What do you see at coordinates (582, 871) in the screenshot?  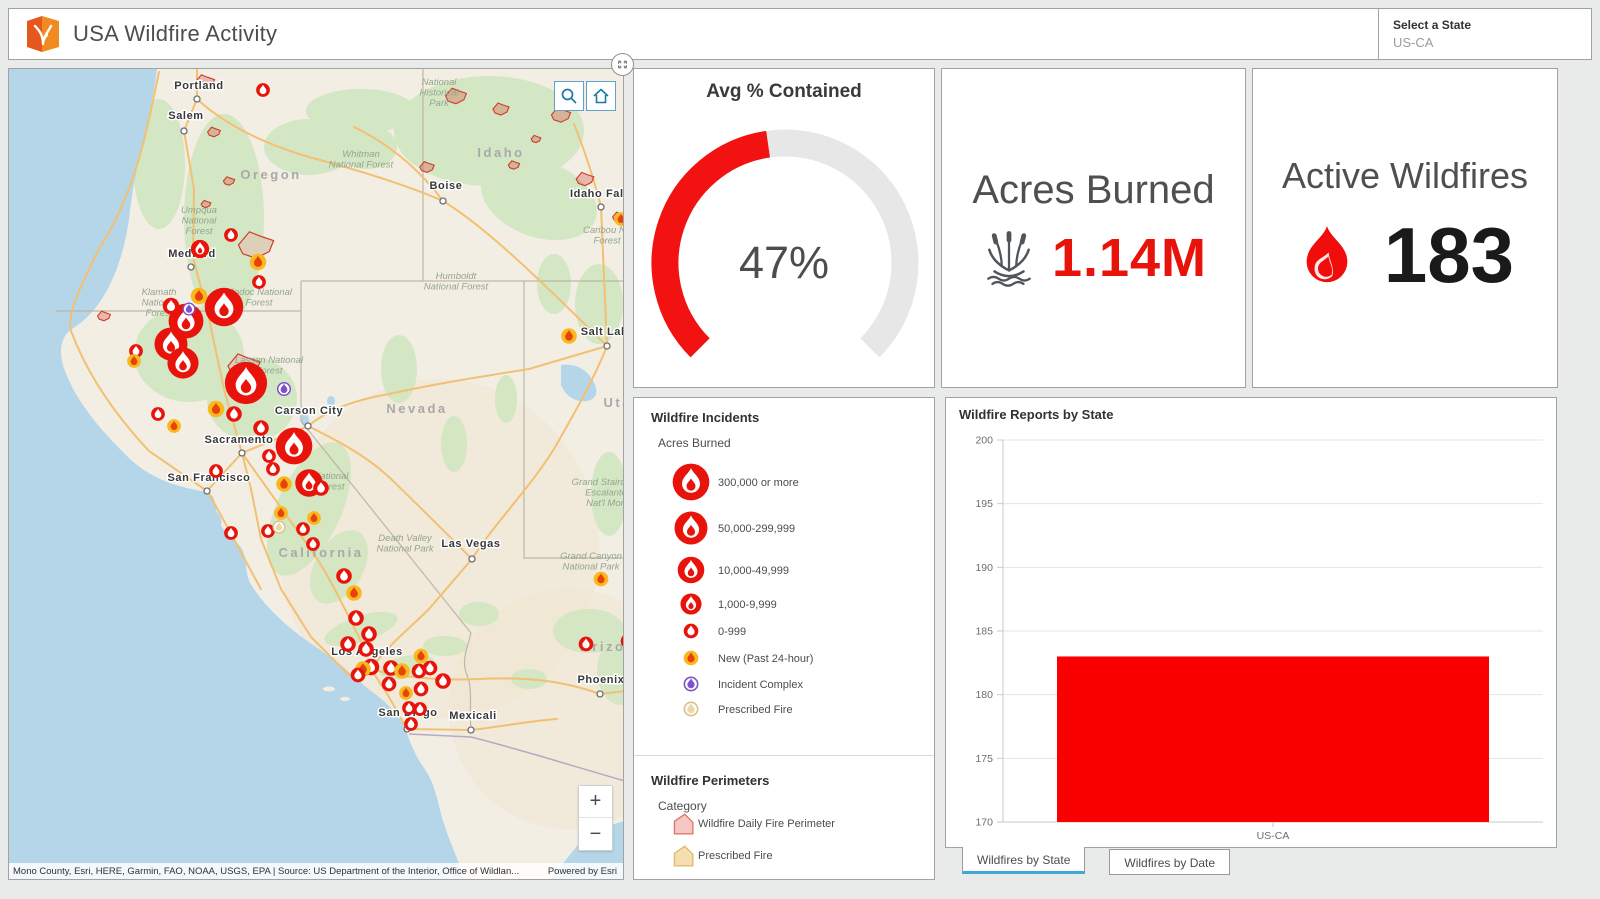 I see `powered-by-esri: Powered by Esri` at bounding box center [582, 871].